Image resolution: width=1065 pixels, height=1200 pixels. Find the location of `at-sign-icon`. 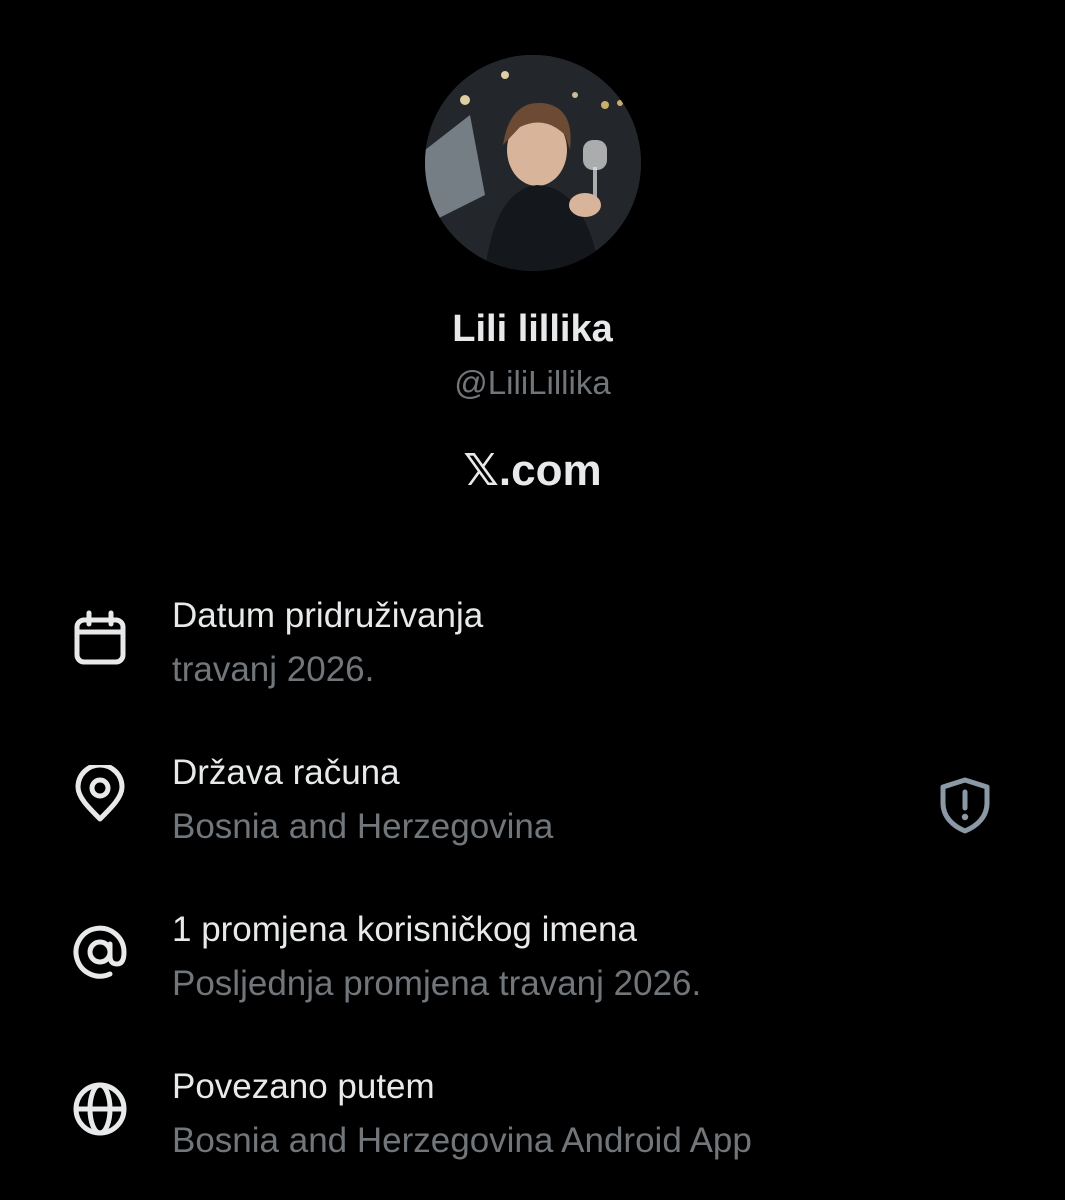

at-sign-icon is located at coordinates (100, 952).